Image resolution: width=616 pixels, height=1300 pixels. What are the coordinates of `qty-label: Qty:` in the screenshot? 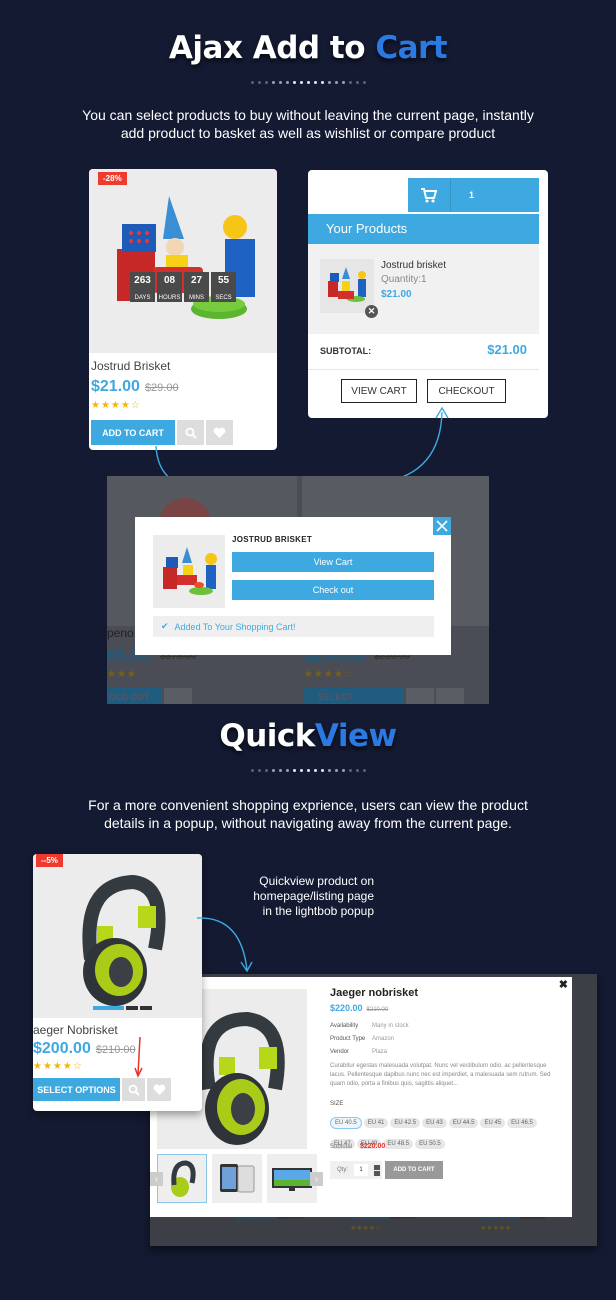 It's located at (343, 1170).